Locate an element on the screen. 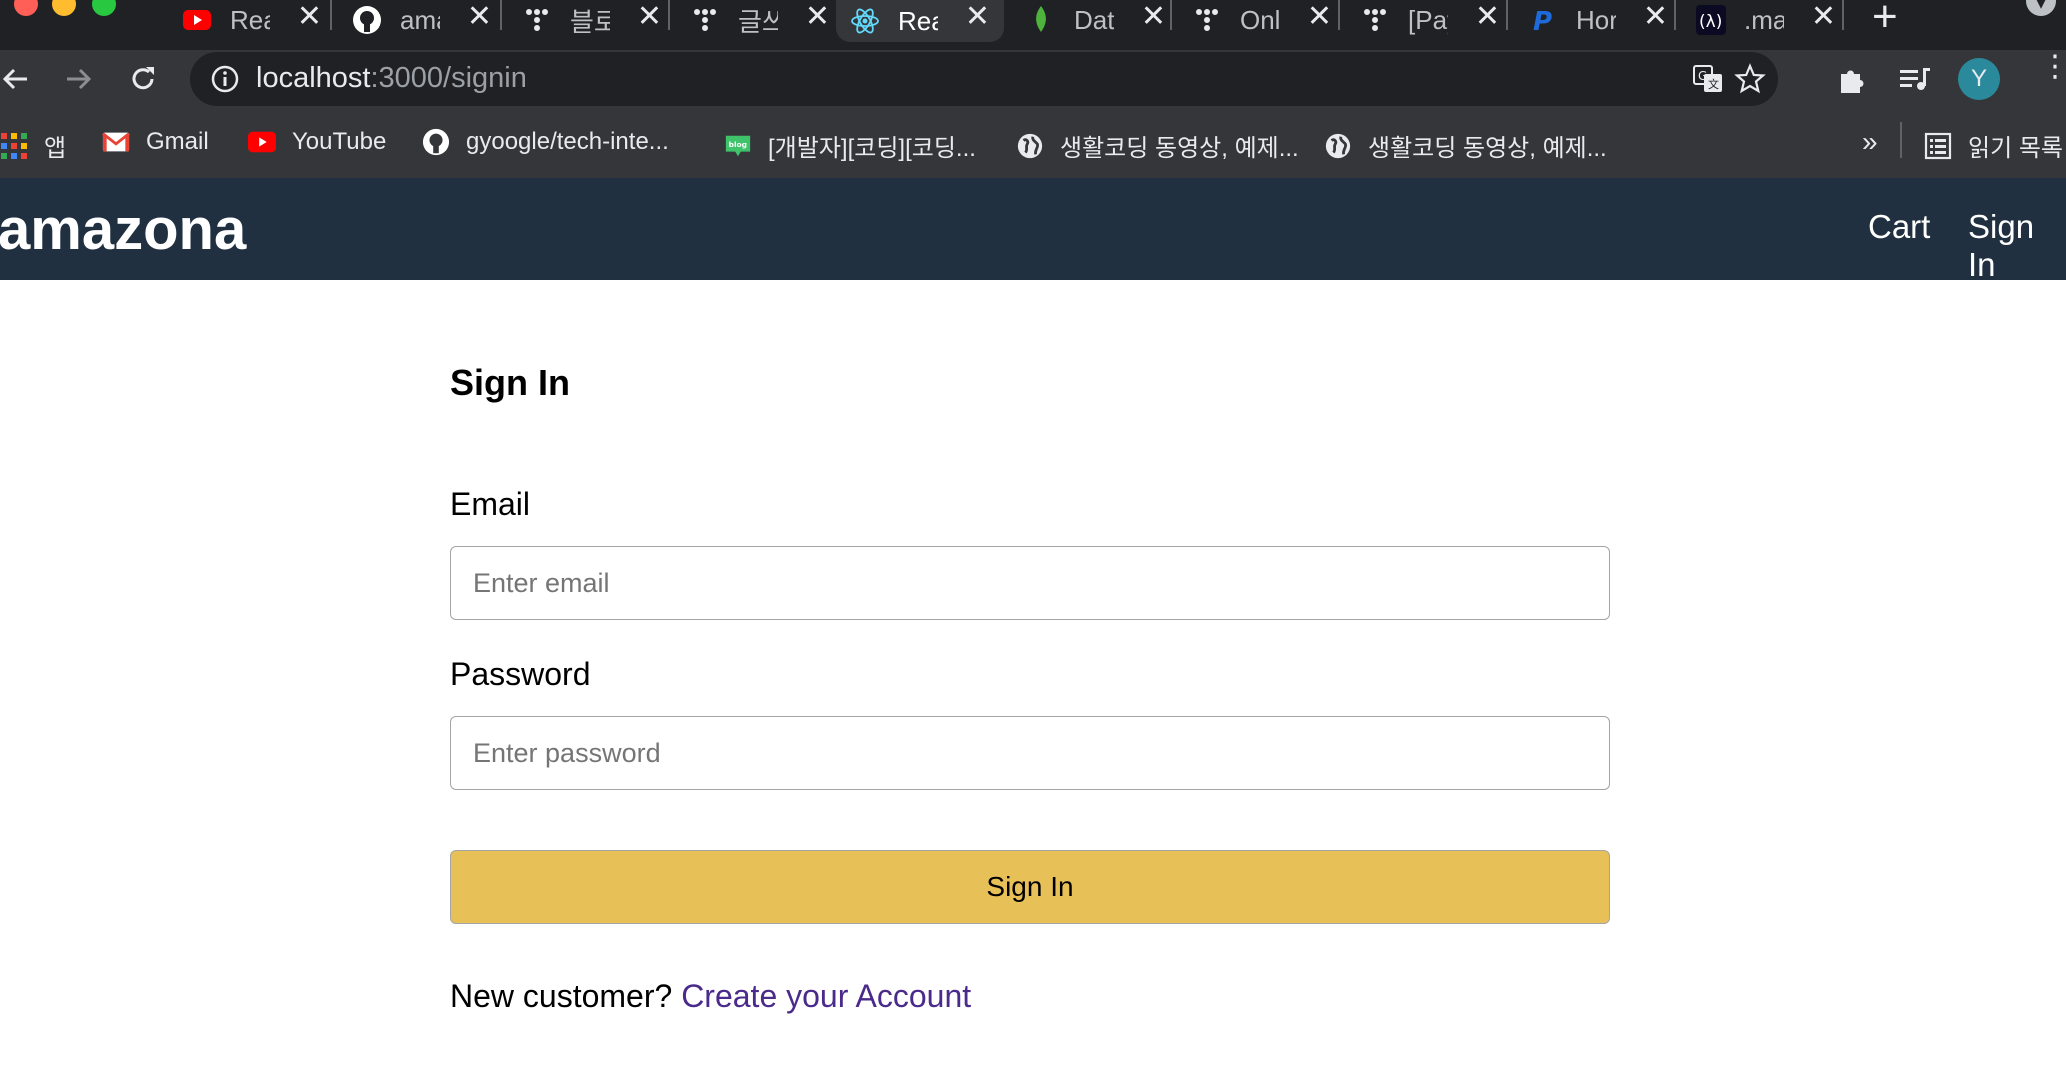  browser-tab: [Pay ✕ is located at coordinates (1430, 20).